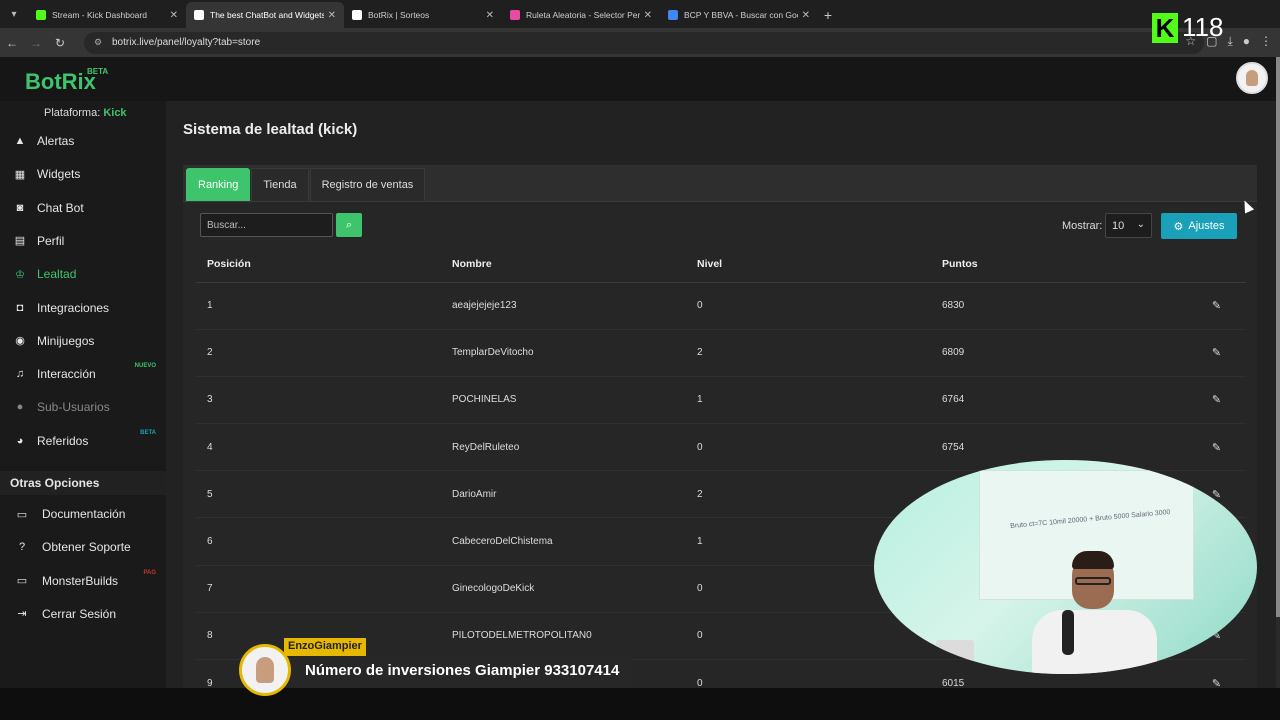  Describe the element at coordinates (73, 307) in the screenshot. I see `sidebar-item-label: Integraciones` at that location.